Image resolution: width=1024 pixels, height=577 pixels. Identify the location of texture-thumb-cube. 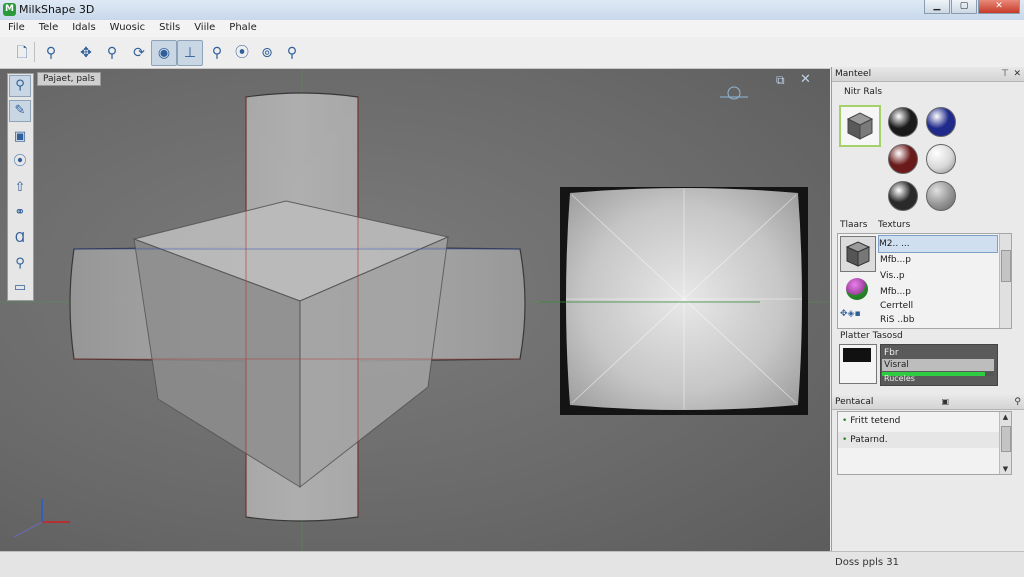
(858, 254).